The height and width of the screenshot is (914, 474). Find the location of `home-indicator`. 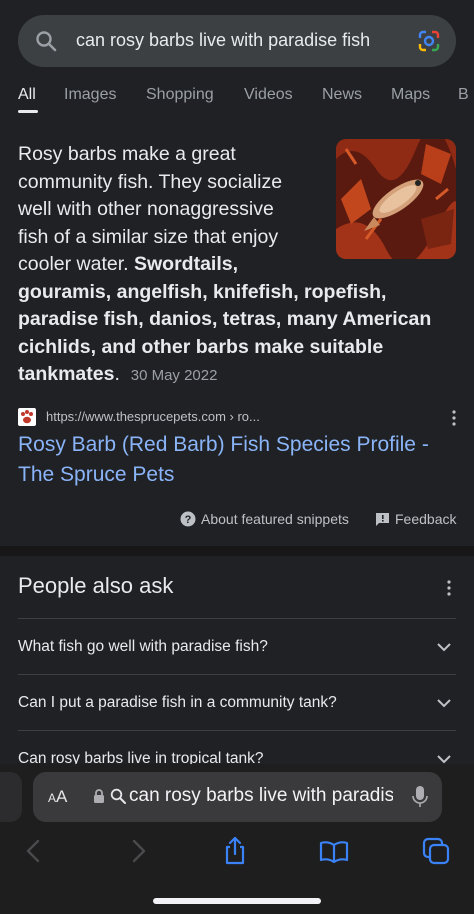

home-indicator is located at coordinates (237, 901).